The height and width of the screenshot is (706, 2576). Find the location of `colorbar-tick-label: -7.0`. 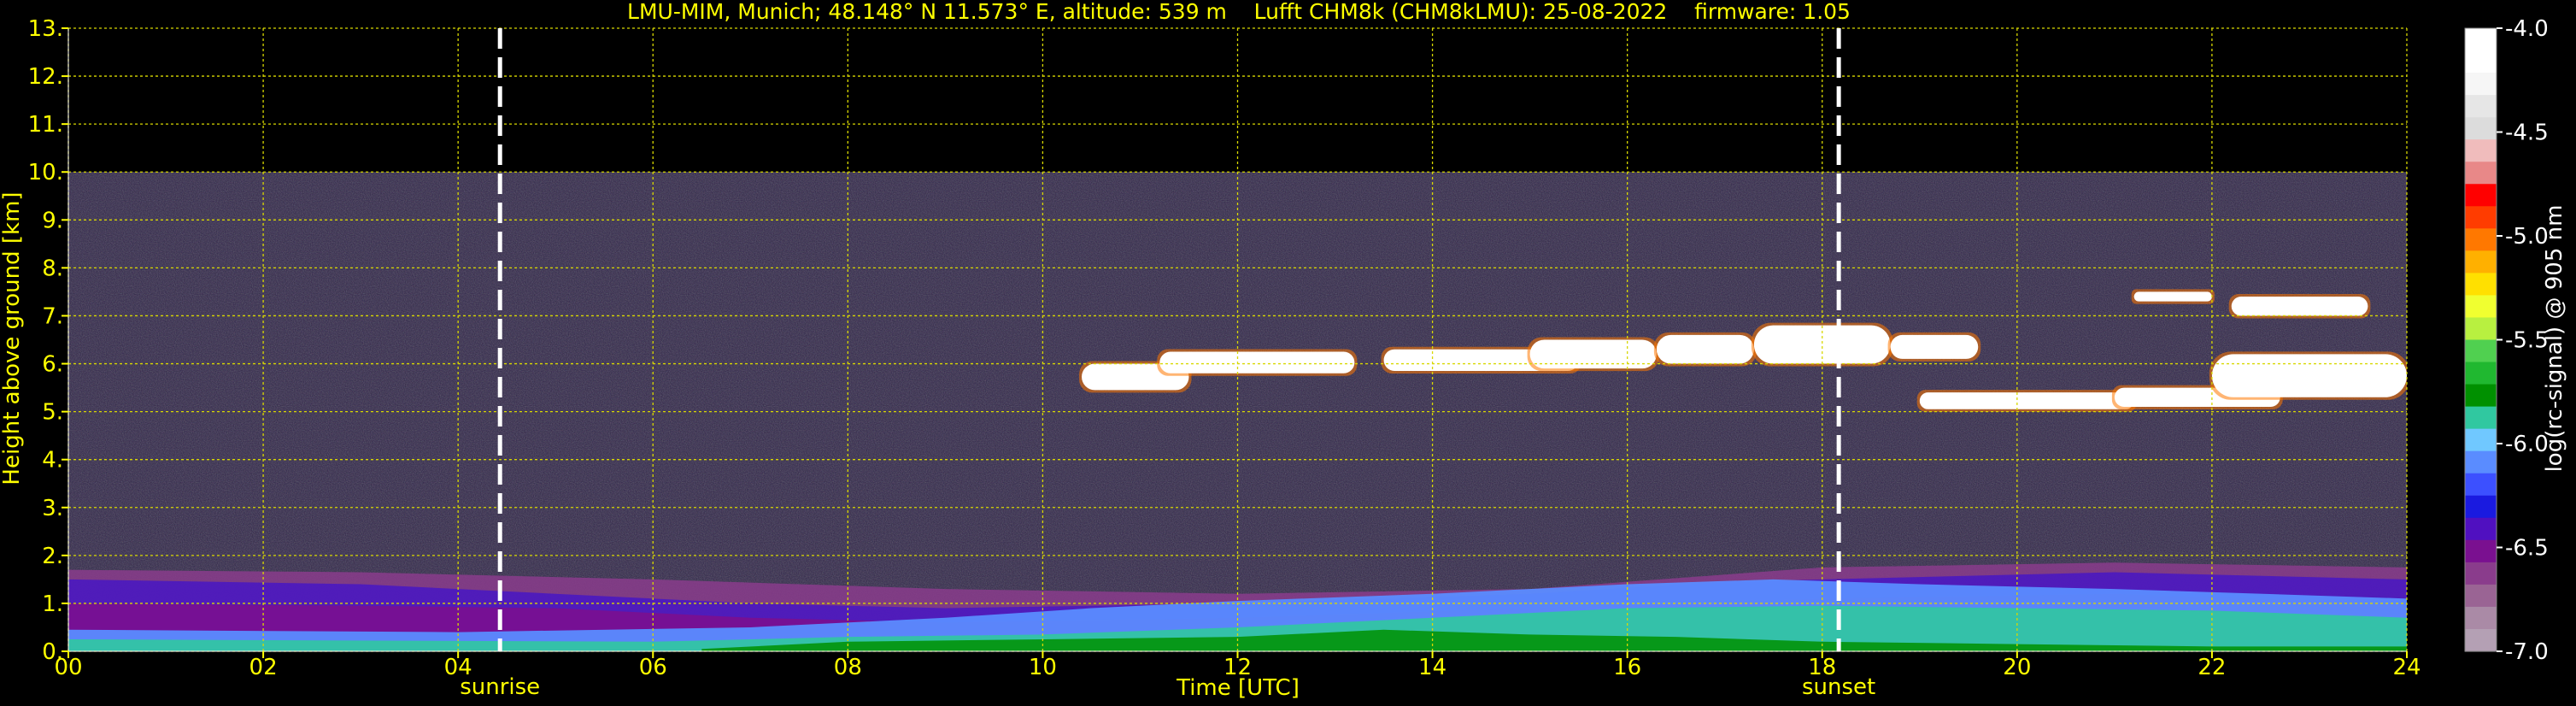

colorbar-tick-label: -7.0 is located at coordinates (2527, 652).